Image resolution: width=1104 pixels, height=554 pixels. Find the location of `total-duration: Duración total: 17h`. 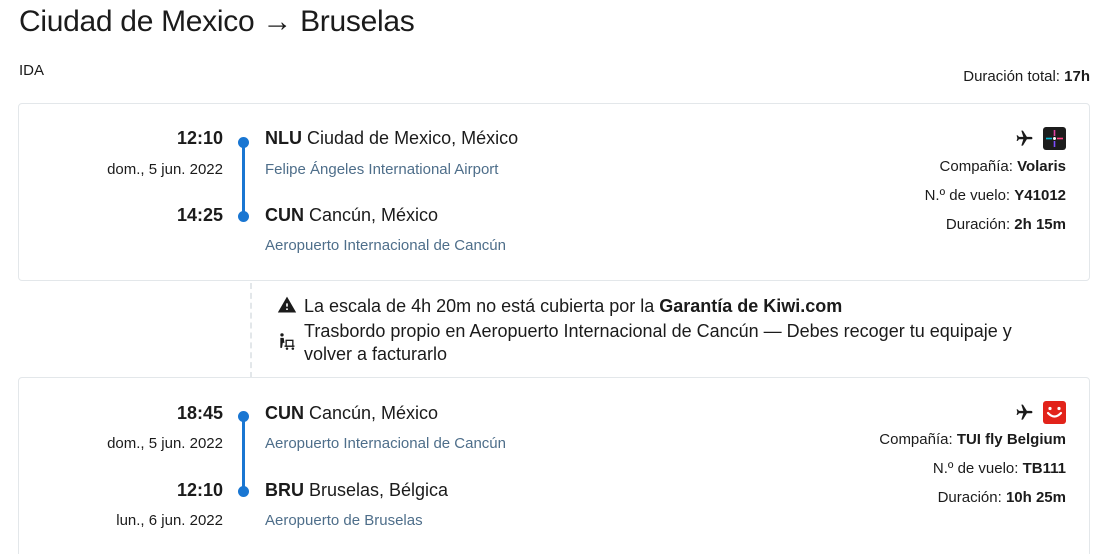

total-duration: Duración total: 17h is located at coordinates (1026, 76).